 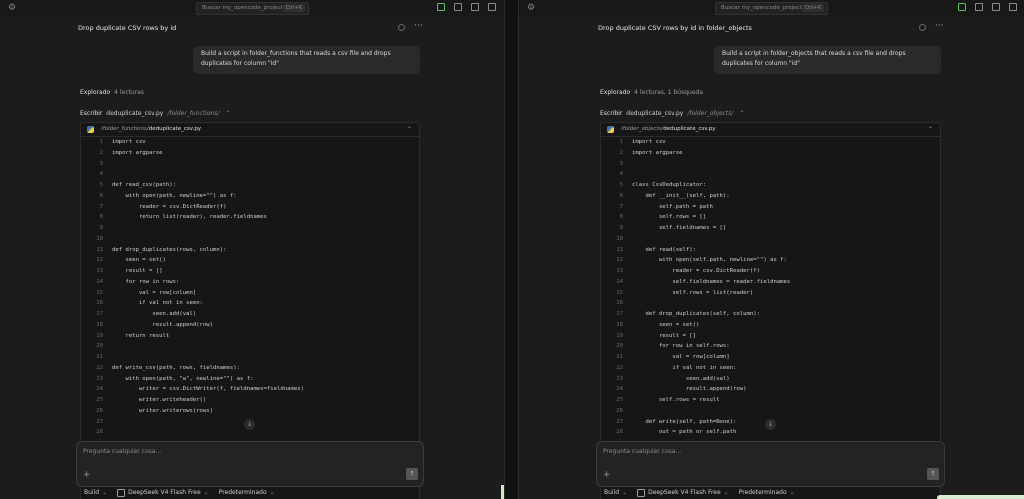 I want to click on explored-status: Explorado 4 lecturas, so click(x=112, y=92).